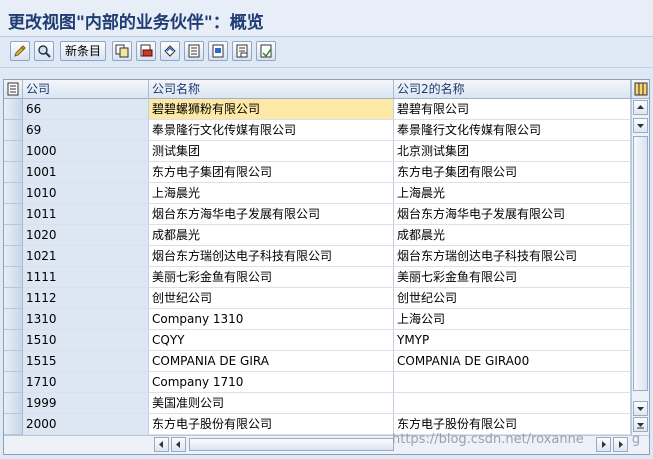 The image size is (653, 459). I want to click on cell-company-name-2: 创世纪公司, so click(512, 298).